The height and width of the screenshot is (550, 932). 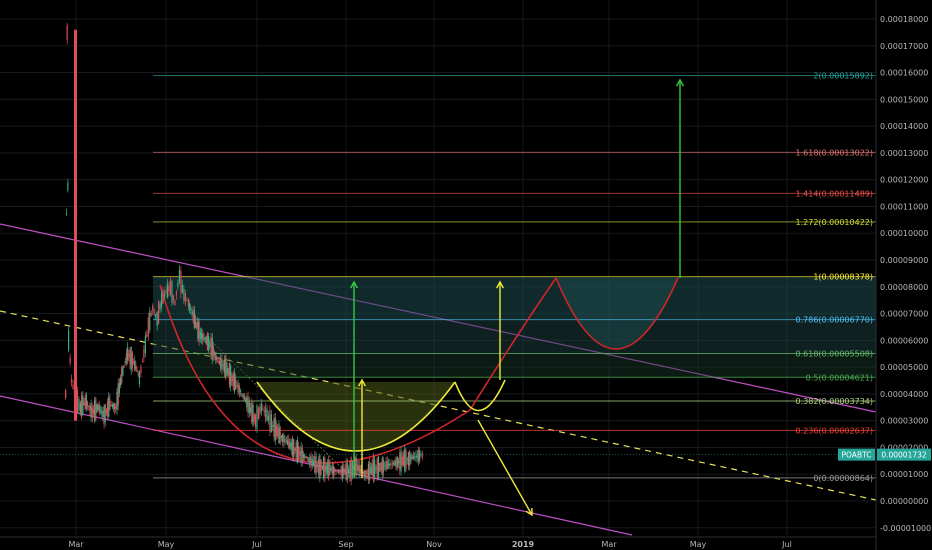 I want to click on y-tick-label: 0.00016000, so click(x=904, y=73).